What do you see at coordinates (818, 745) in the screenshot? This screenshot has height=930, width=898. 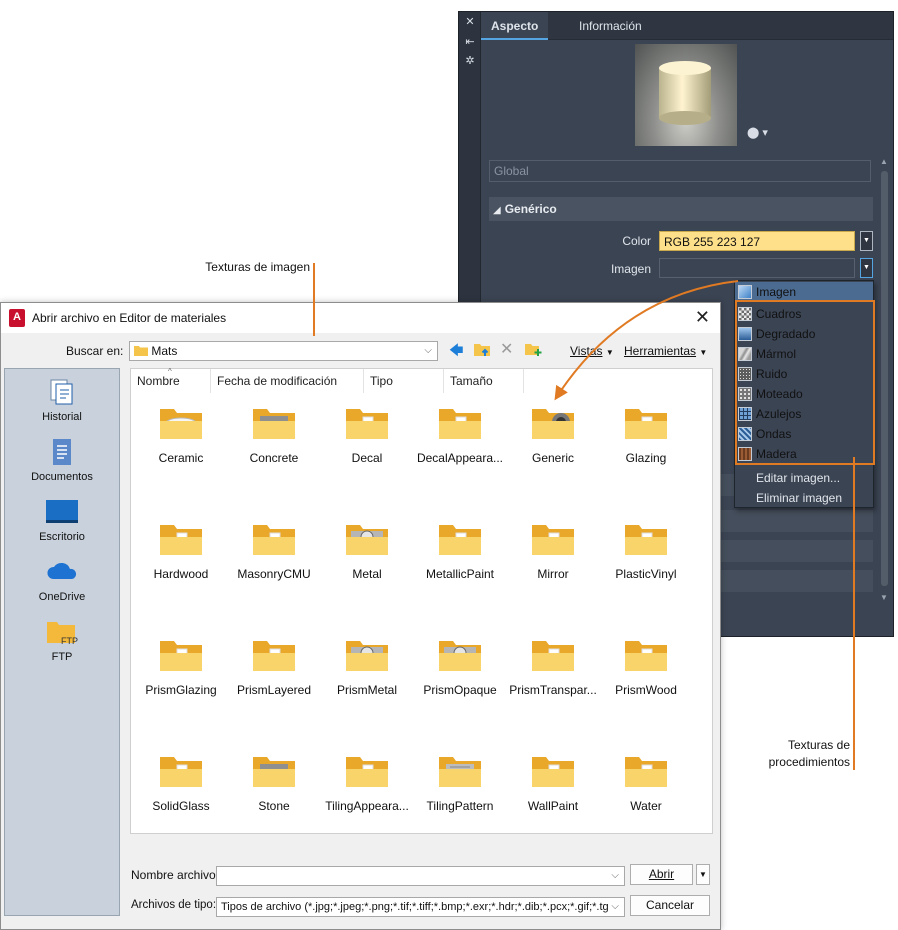 I see `callout-line: Texturas de` at bounding box center [818, 745].